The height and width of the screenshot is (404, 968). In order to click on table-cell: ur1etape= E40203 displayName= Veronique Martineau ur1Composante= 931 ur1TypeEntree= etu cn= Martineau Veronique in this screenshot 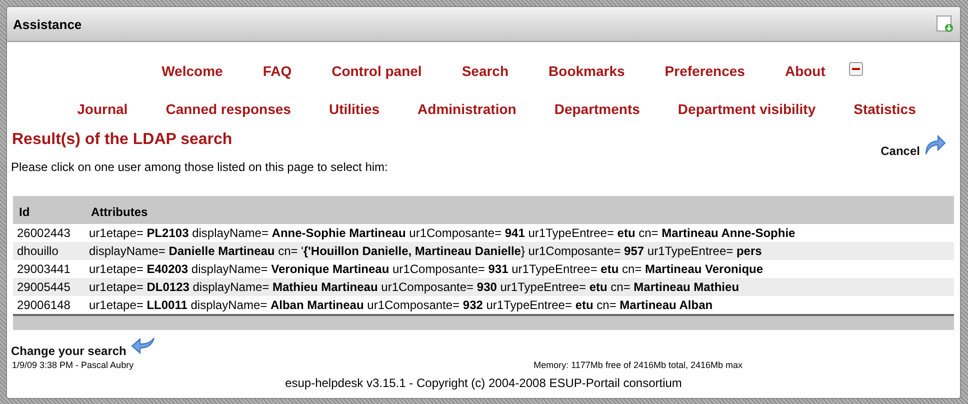, I will do `click(426, 269)`.